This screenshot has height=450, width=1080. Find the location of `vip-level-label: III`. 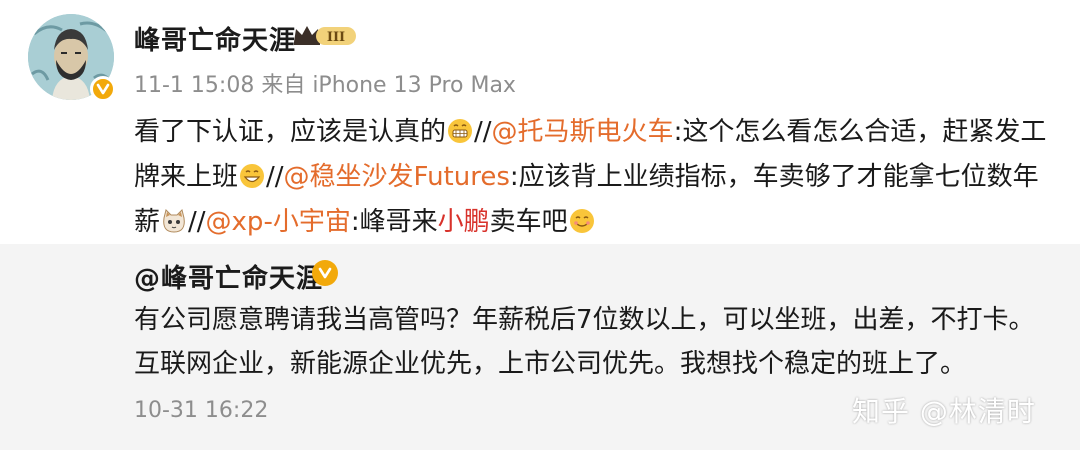

vip-level-label: III is located at coordinates (336, 37).